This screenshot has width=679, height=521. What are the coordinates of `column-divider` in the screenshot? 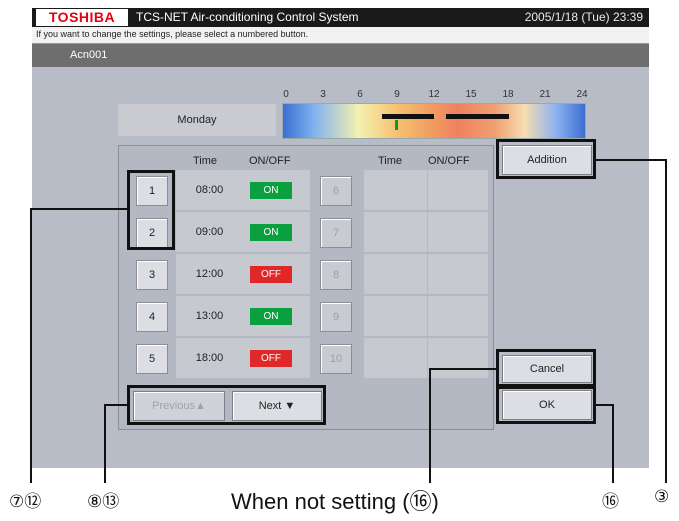 It's located at (427, 274).